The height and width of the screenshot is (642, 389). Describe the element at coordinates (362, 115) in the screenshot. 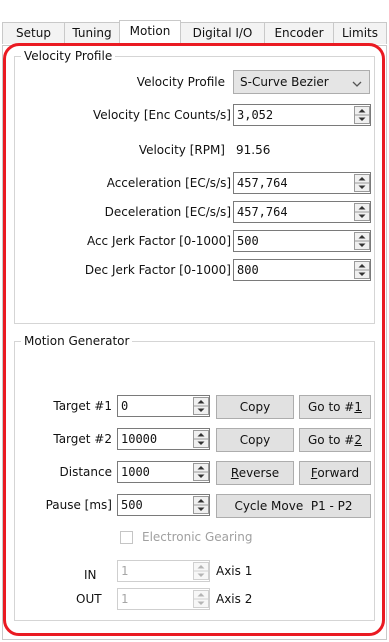

I see `velocity-spinner-icon` at that location.